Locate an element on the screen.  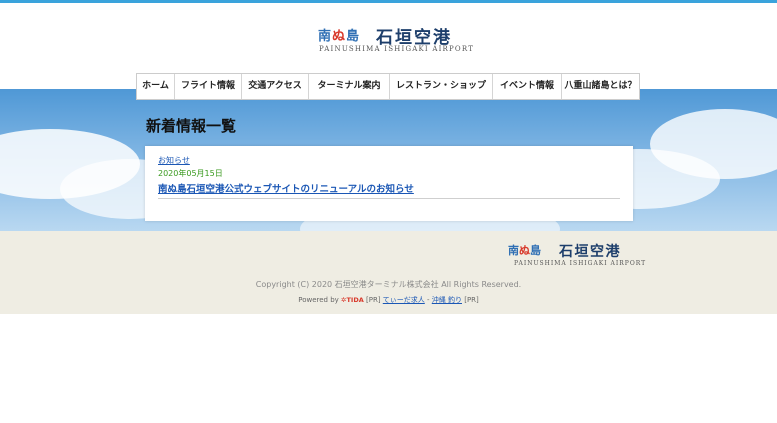
nav-yaeyama: 八重山諸島とは？ is located at coordinates (600, 86).